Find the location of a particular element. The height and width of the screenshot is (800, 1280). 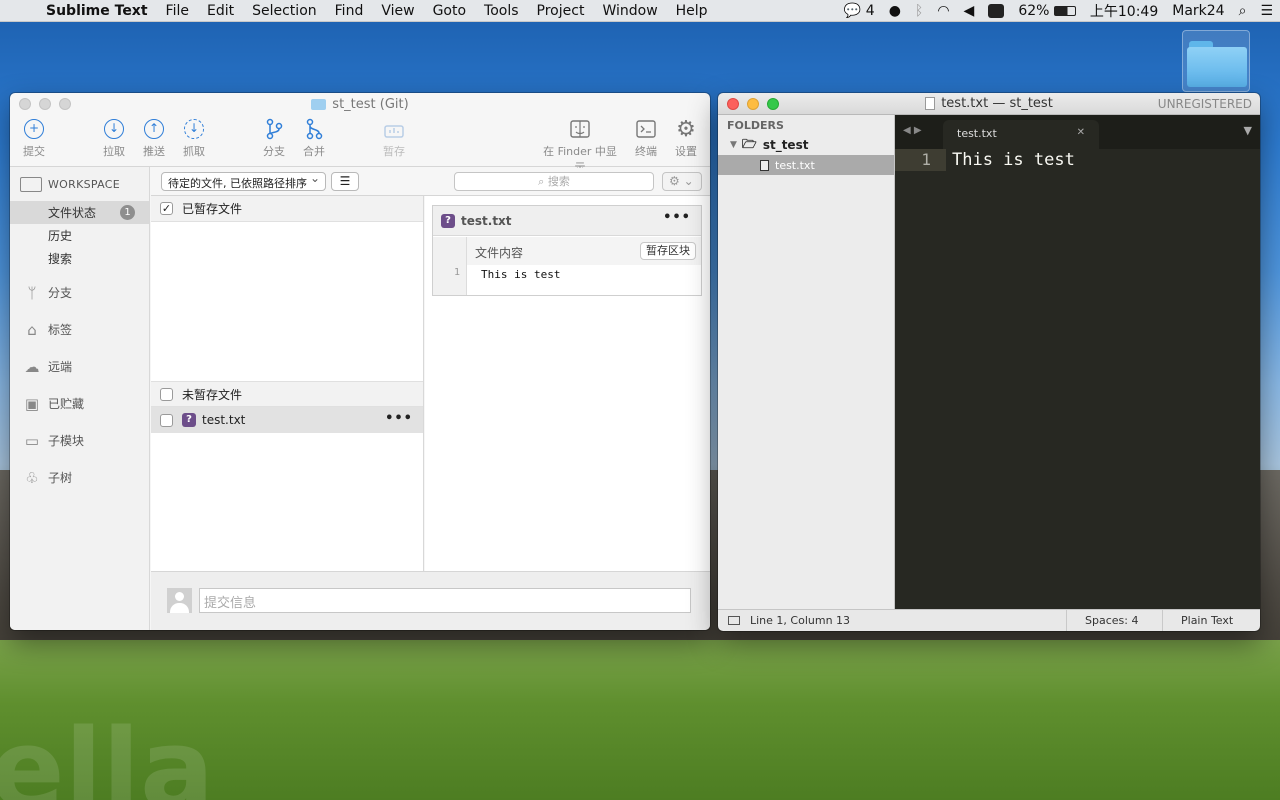

sidebar-group-subtrees: ♧ 子树 is located at coordinates (79, 477).